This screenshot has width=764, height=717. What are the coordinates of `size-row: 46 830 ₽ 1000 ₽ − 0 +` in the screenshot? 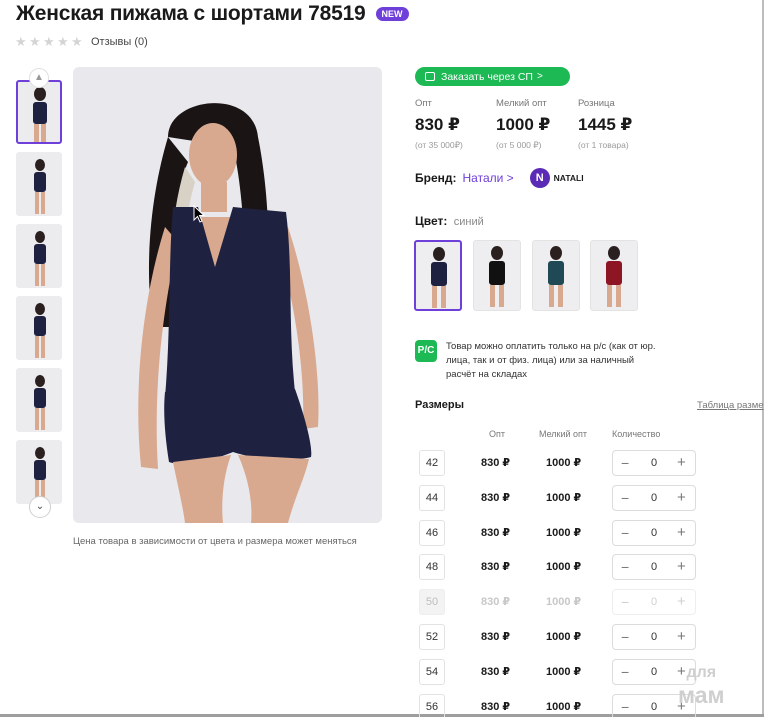 It's located at (559, 533).